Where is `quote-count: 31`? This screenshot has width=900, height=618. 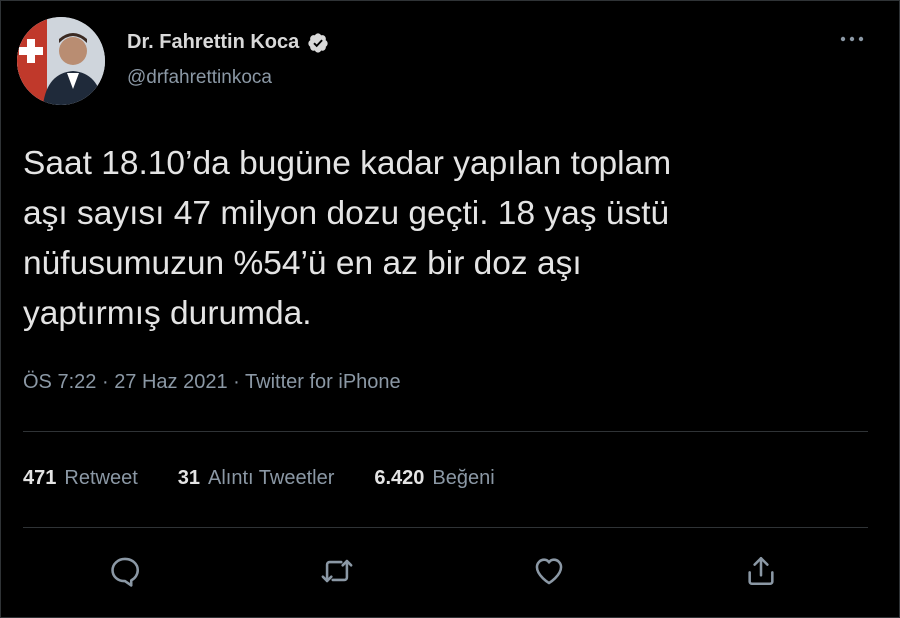 quote-count: 31 is located at coordinates (188, 478).